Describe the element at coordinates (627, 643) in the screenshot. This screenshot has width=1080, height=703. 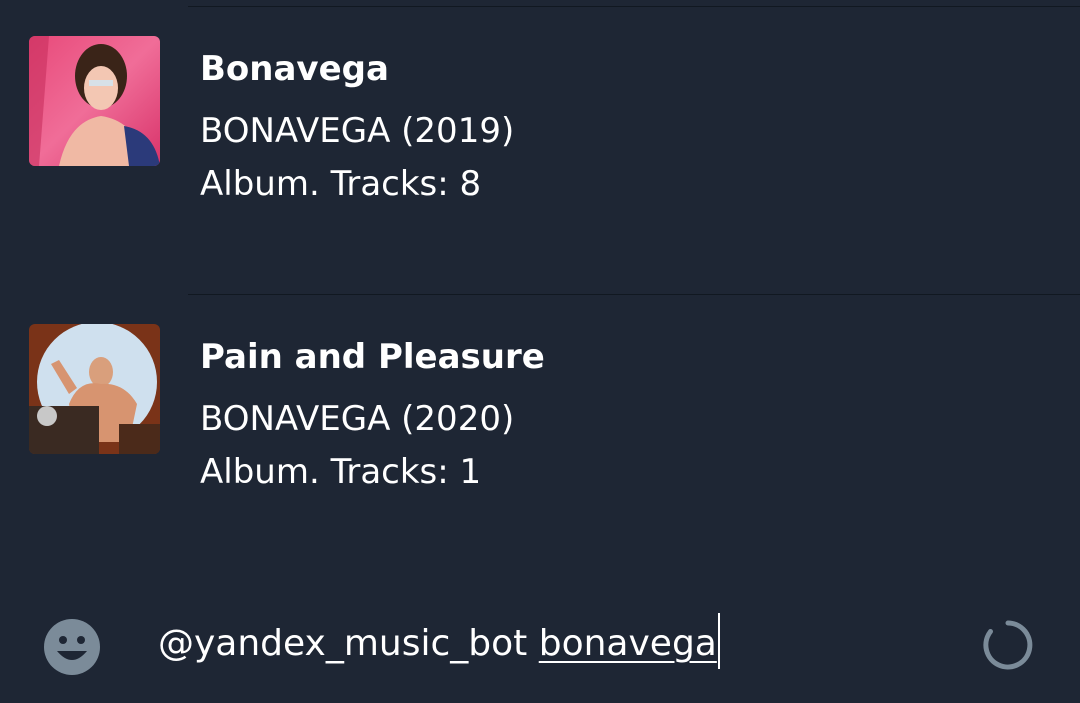
I see `search-query: bonavega` at that location.